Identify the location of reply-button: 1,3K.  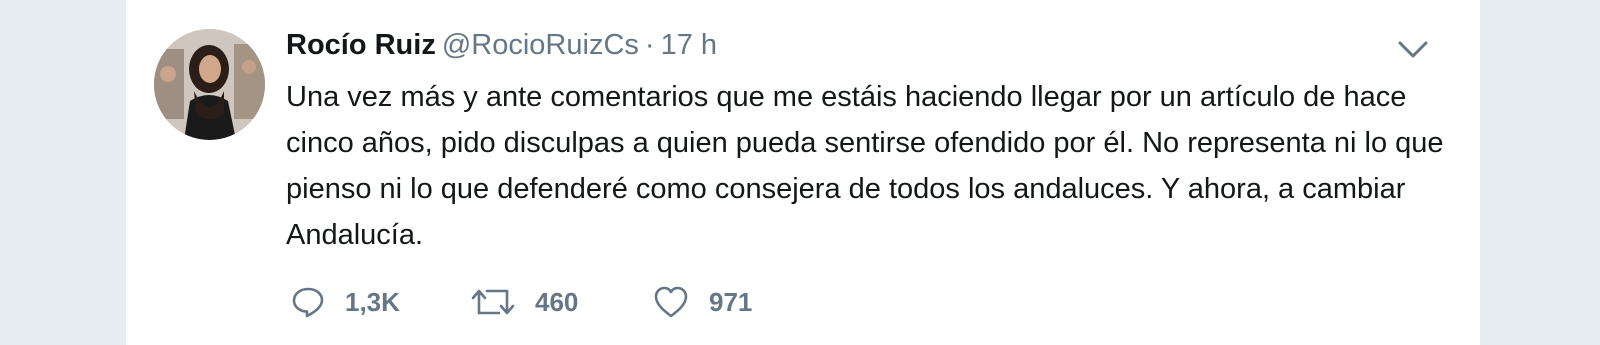
(345, 302).